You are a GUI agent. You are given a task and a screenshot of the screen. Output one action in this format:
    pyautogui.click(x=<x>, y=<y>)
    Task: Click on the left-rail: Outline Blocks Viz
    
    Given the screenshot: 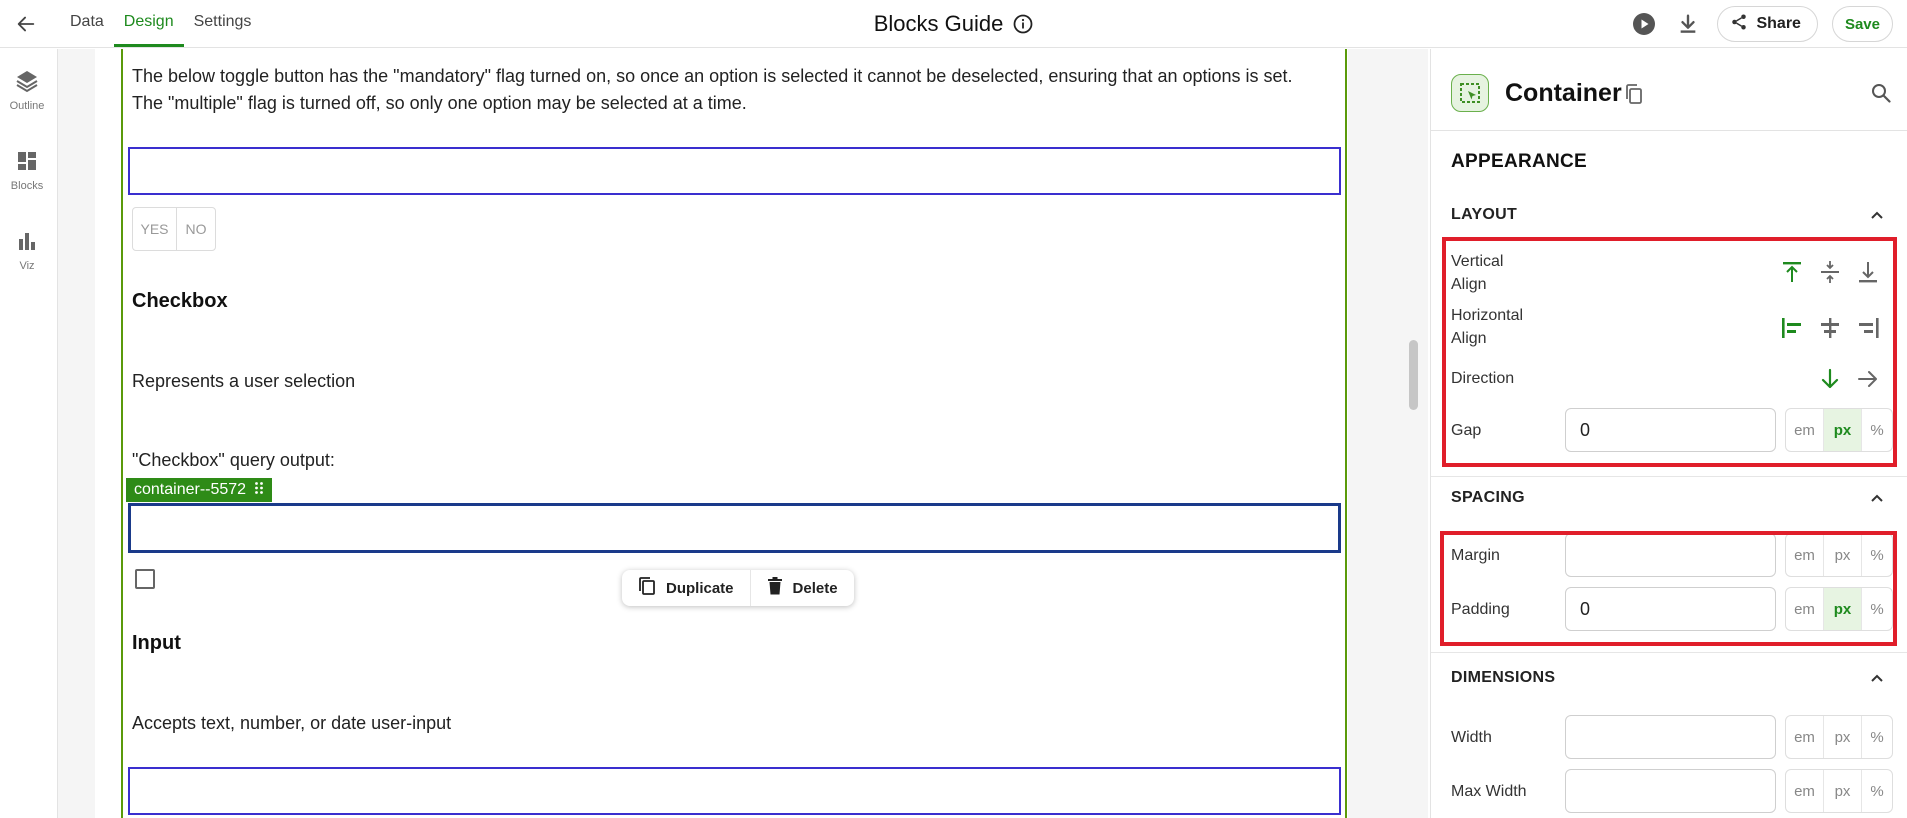 What is the action you would take?
    pyautogui.click(x=29, y=433)
    